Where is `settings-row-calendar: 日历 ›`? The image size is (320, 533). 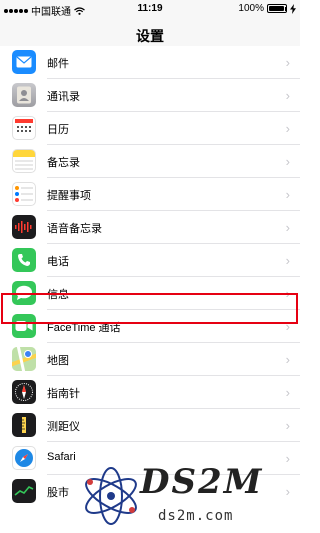 settings-row-calendar: 日历 › is located at coordinates (150, 128).